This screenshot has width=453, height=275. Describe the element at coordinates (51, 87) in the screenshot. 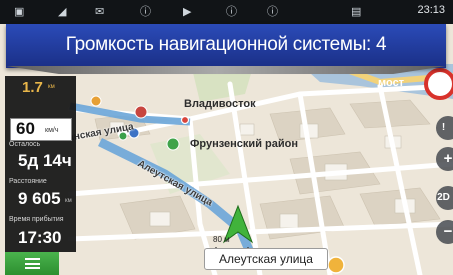

I see `next-maneuver-unit: км` at that location.